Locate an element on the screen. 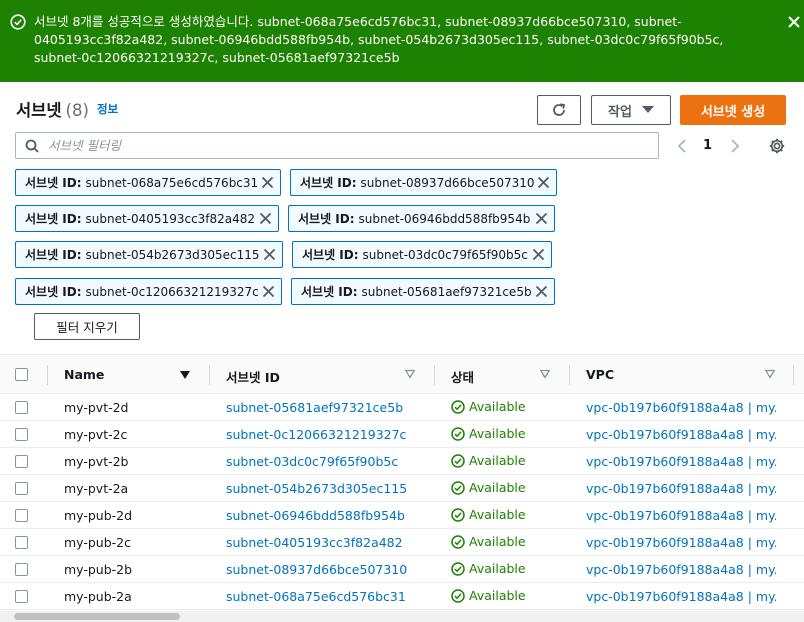 Image resolution: width=804 pixels, height=622 pixels. actions-button: 작업 is located at coordinates (631, 110).